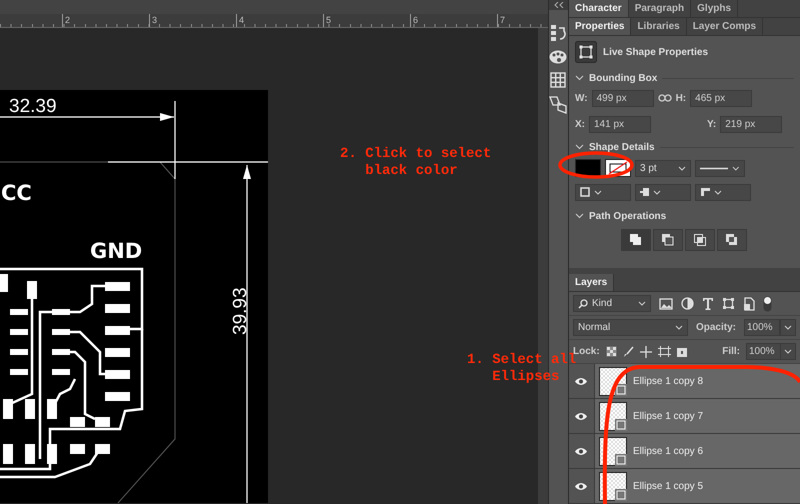  What do you see at coordinates (279, 20) in the screenshot?
I see `ruler-number: 4` at bounding box center [279, 20].